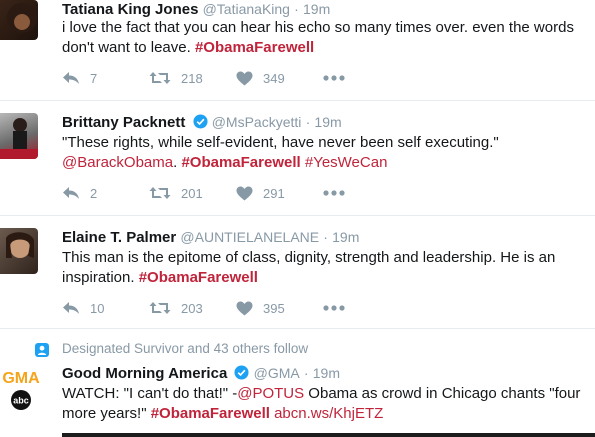  Describe the element at coordinates (185, 348) in the screenshot. I see `social-context: Designated Survivor and 43 others follow` at that location.